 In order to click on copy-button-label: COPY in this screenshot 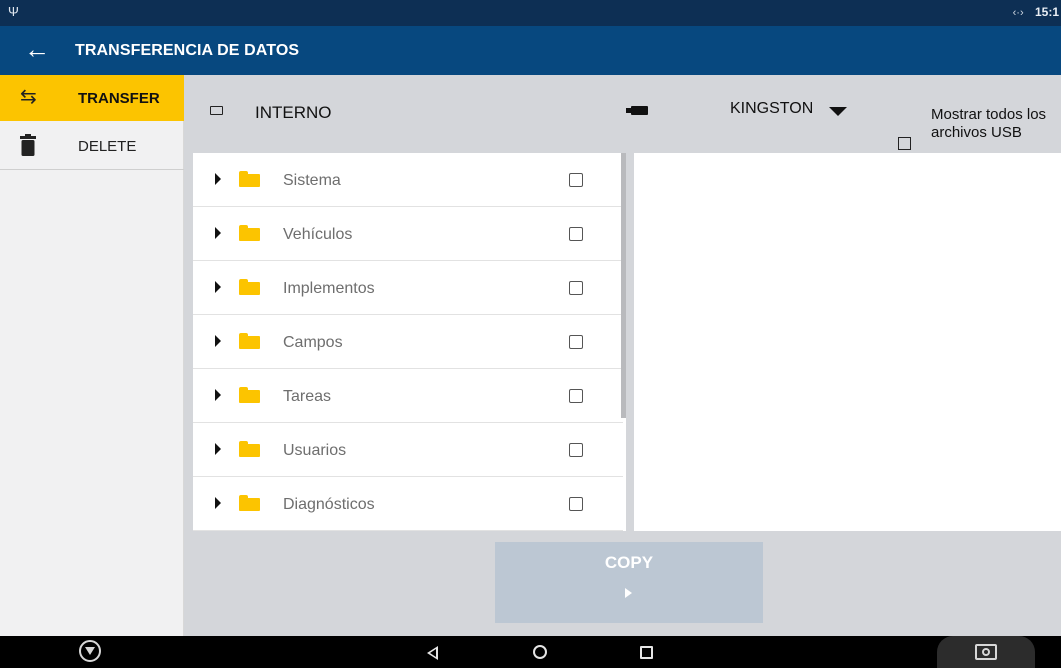, I will do `click(629, 562)`.